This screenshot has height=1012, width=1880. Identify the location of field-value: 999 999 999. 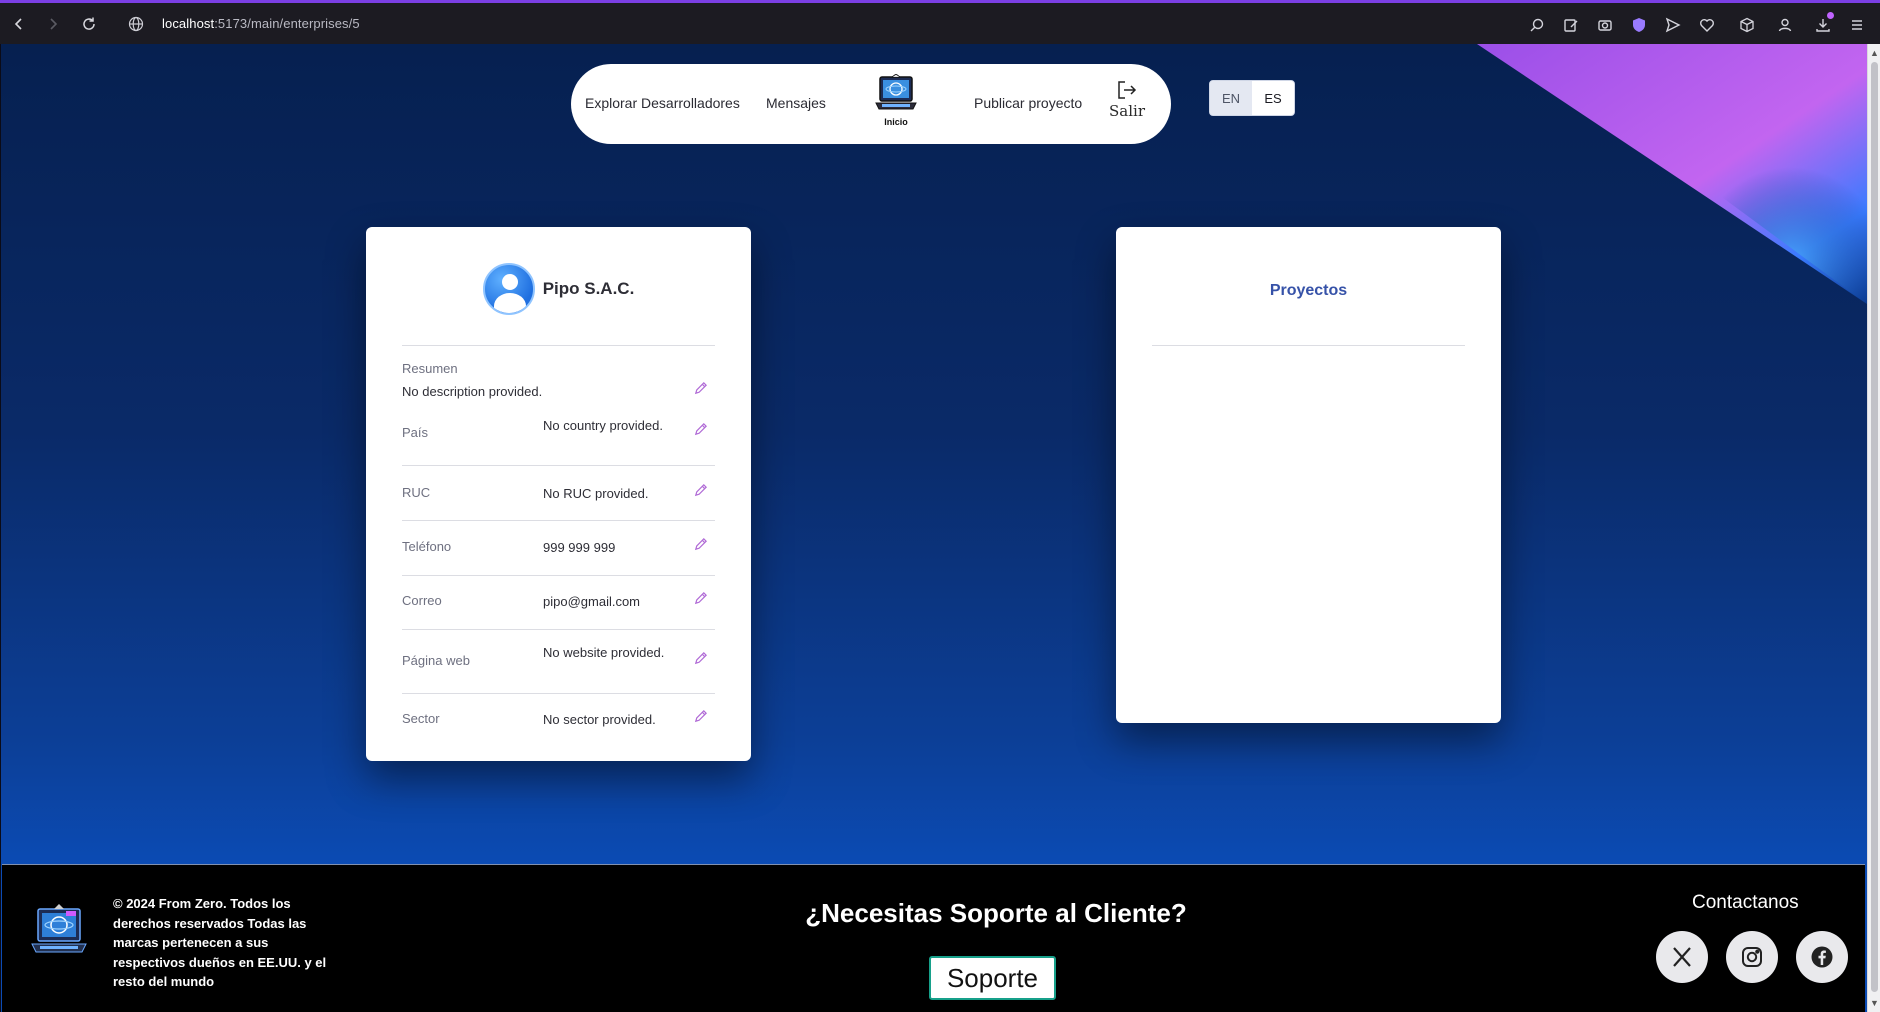
(579, 547).